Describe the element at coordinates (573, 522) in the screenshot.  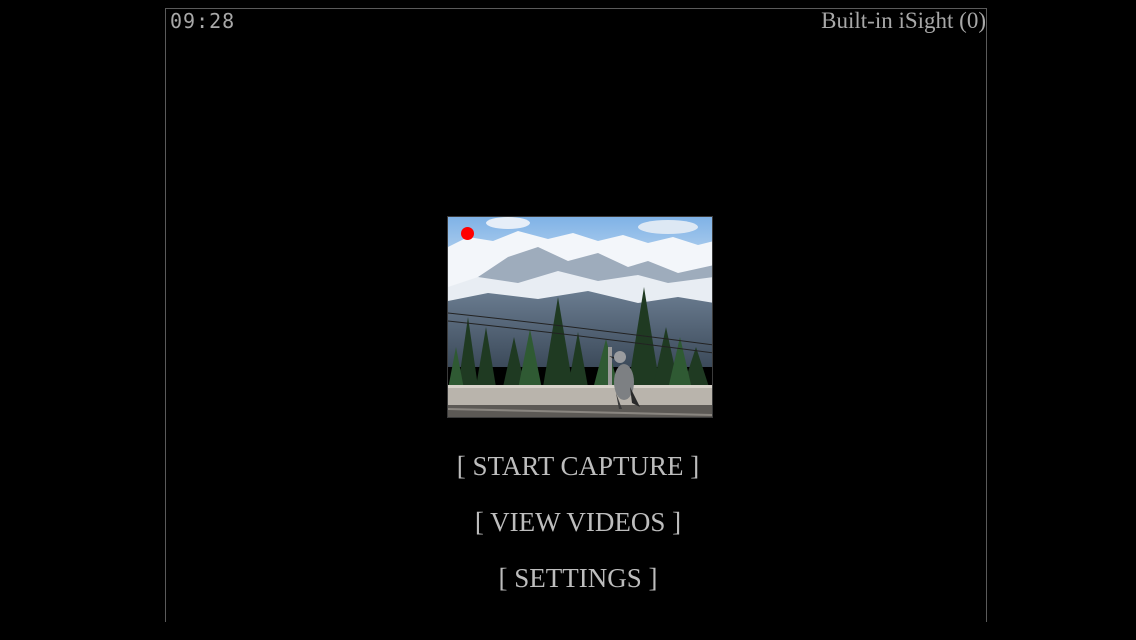
I see `view-videos-button: [ VIEW VIDEOS ]` at that location.